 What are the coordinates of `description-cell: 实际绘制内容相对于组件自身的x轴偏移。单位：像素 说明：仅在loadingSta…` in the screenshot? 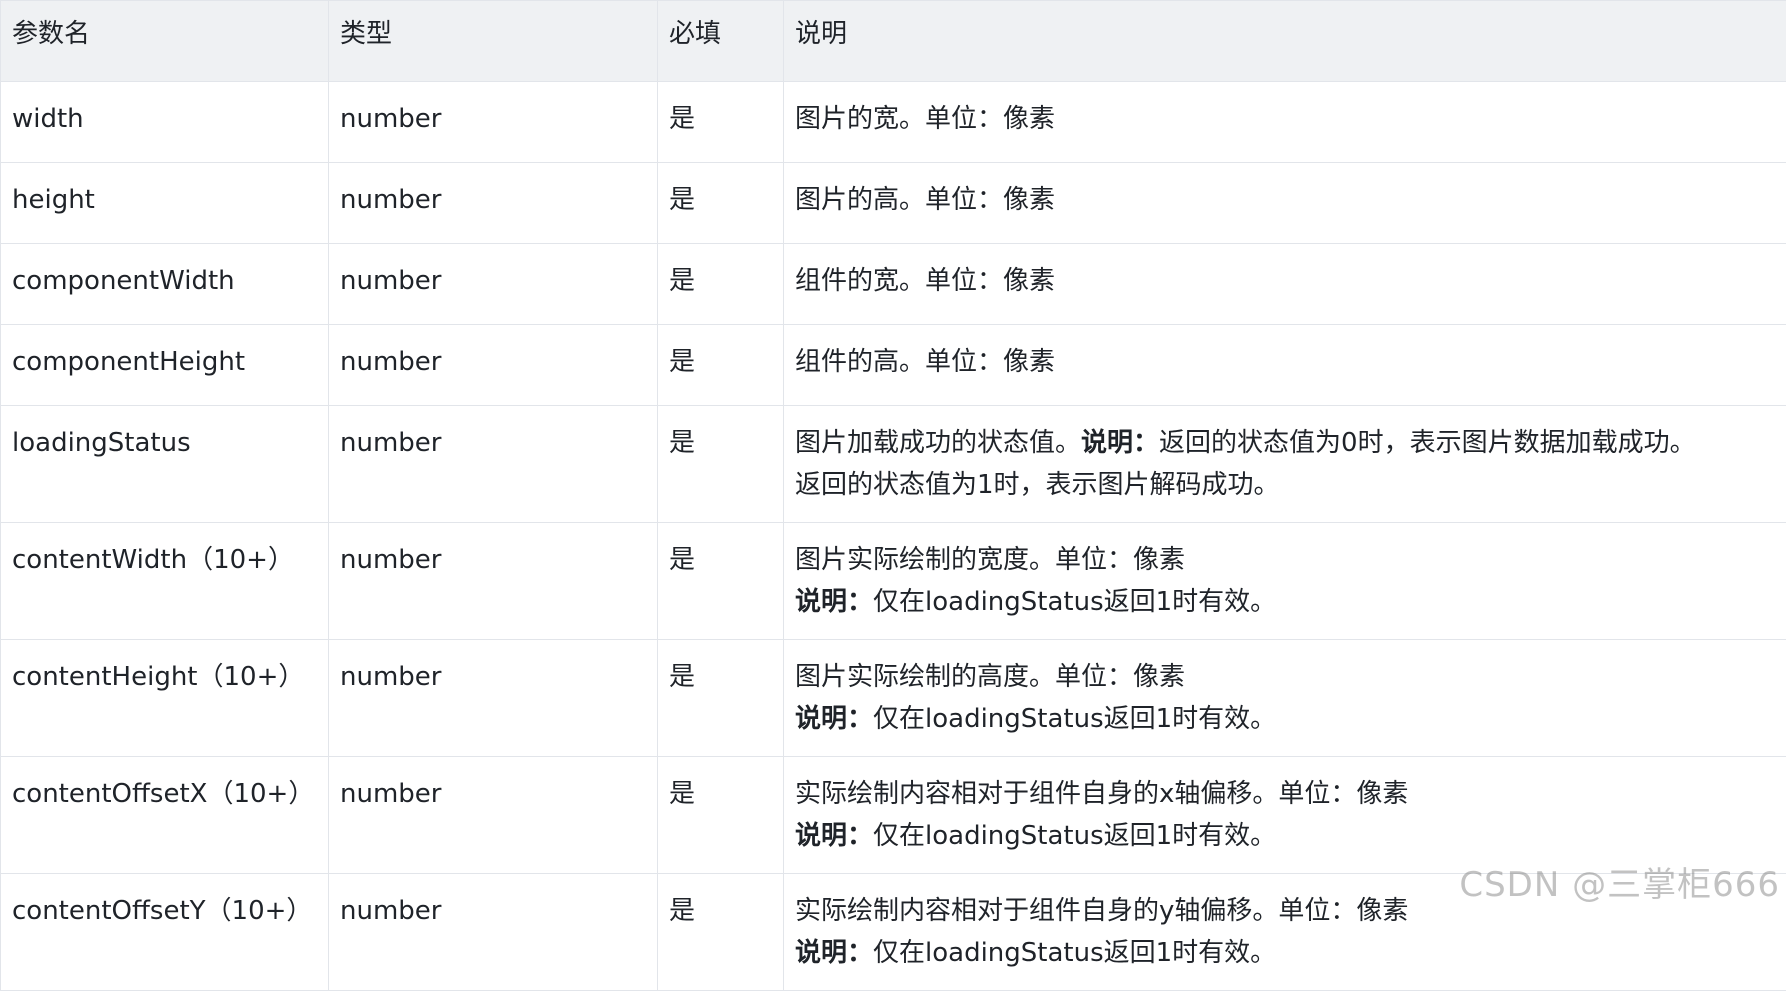 It's located at (1285, 815).